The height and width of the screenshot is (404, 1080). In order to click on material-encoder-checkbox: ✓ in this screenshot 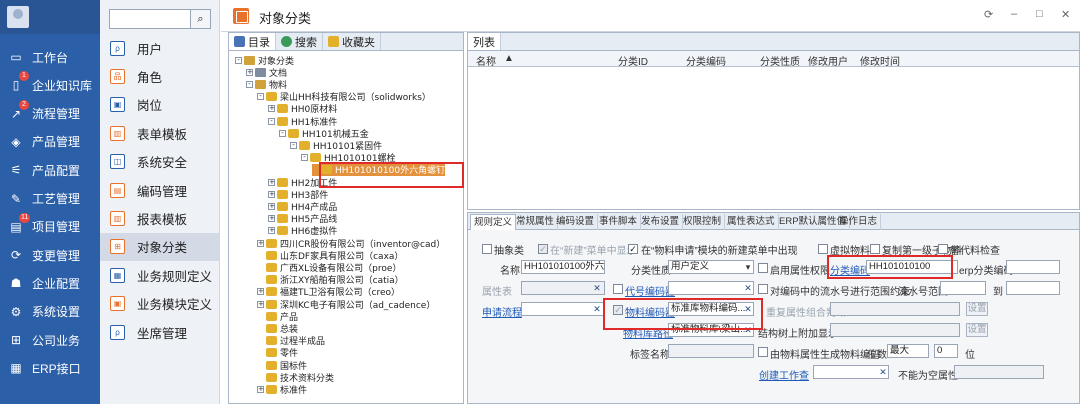, I will do `click(618, 310)`.